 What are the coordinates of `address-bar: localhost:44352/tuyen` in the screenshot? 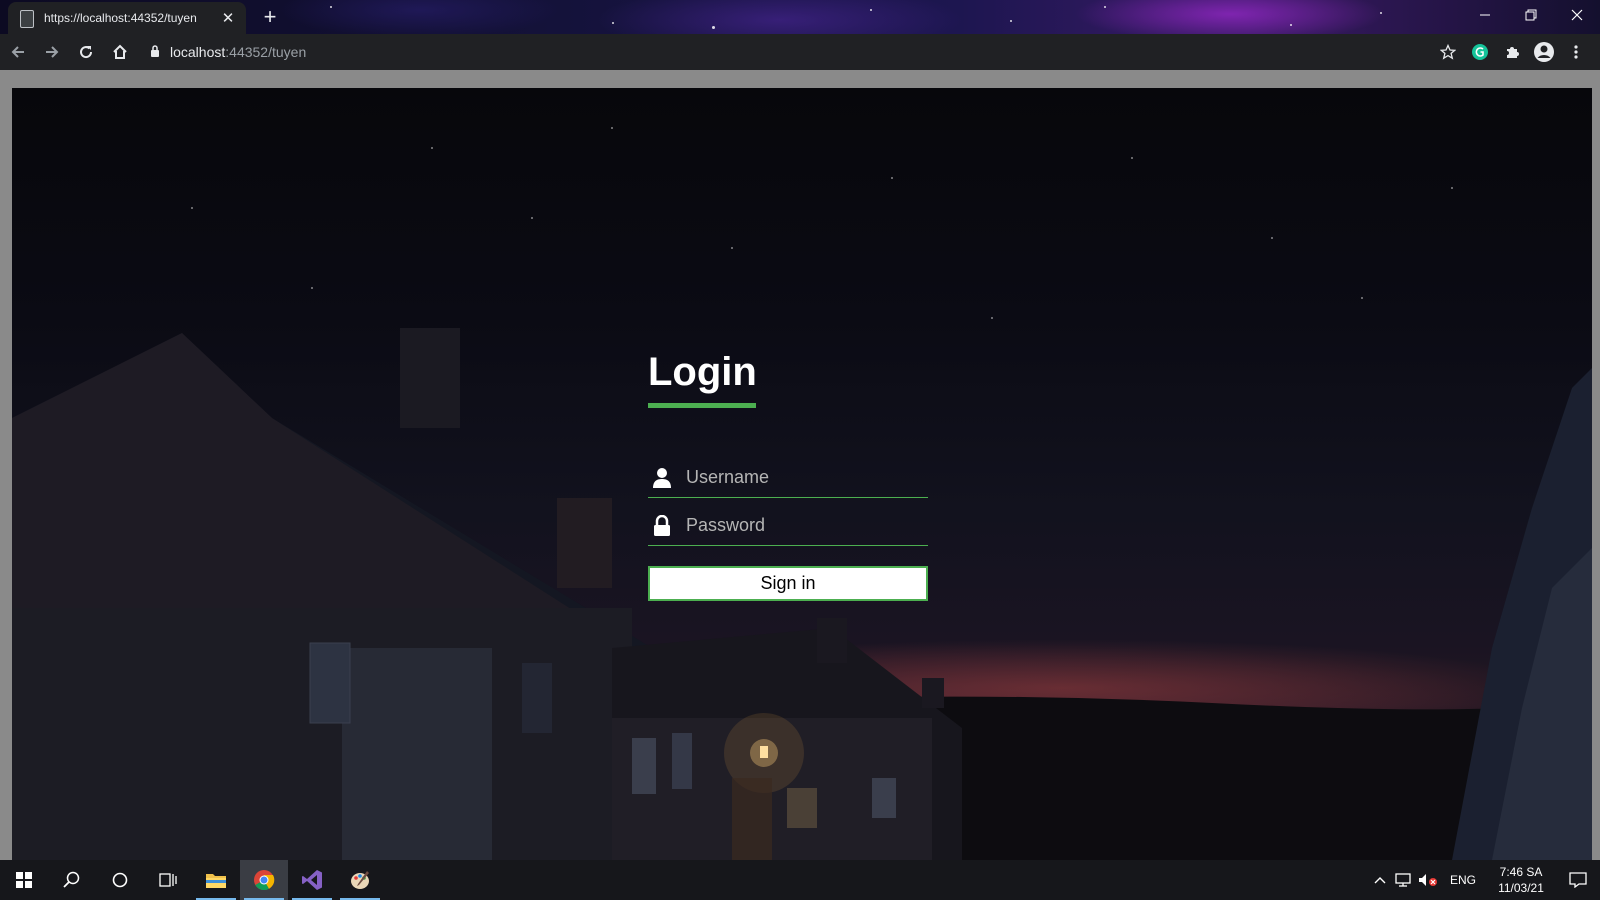 It's located at (790, 52).